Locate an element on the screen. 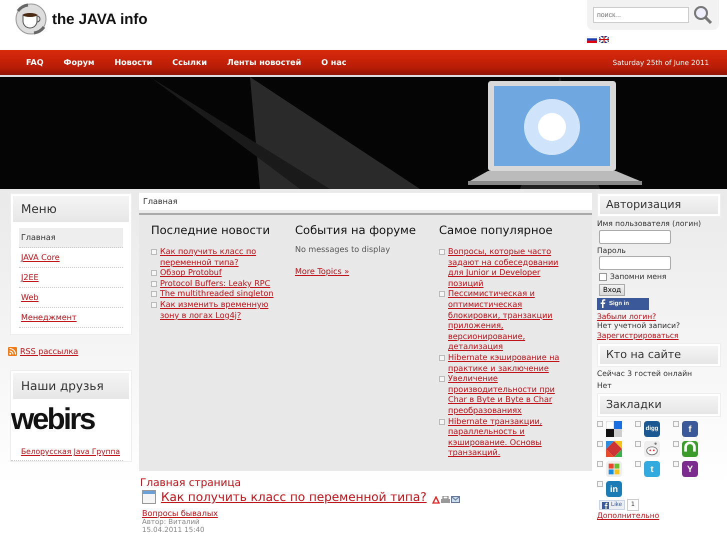  bookmark-link: f is located at coordinates (690, 429).